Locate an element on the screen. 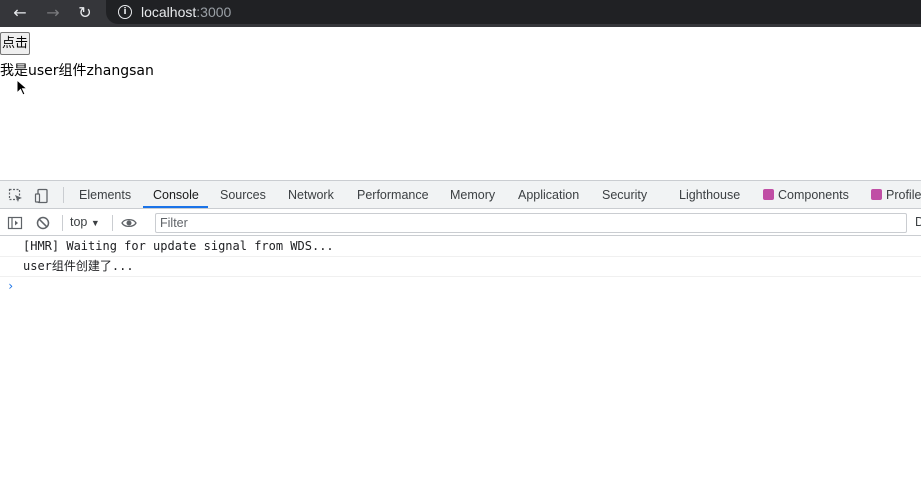 The image size is (921, 492). tab-profiler: Profiler is located at coordinates (896, 195).